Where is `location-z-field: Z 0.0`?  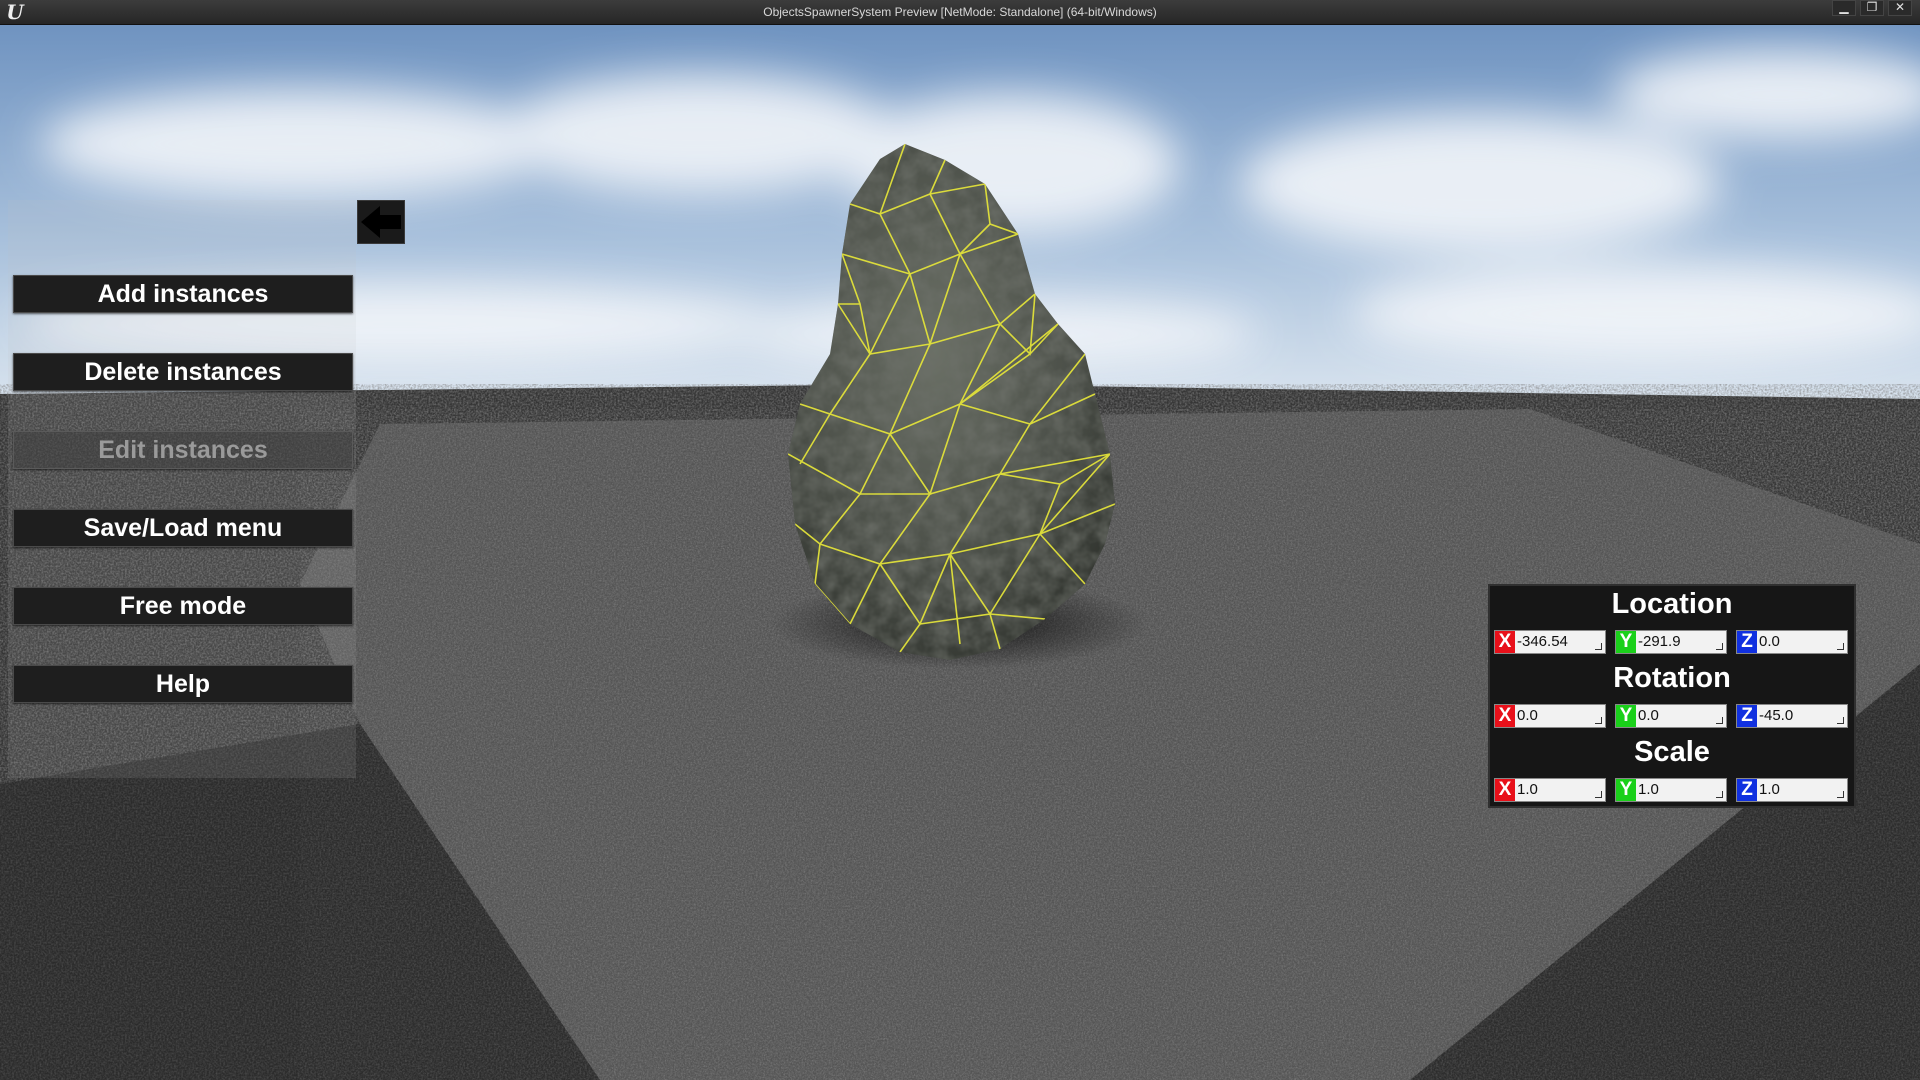
location-z-field: Z 0.0 is located at coordinates (1792, 642).